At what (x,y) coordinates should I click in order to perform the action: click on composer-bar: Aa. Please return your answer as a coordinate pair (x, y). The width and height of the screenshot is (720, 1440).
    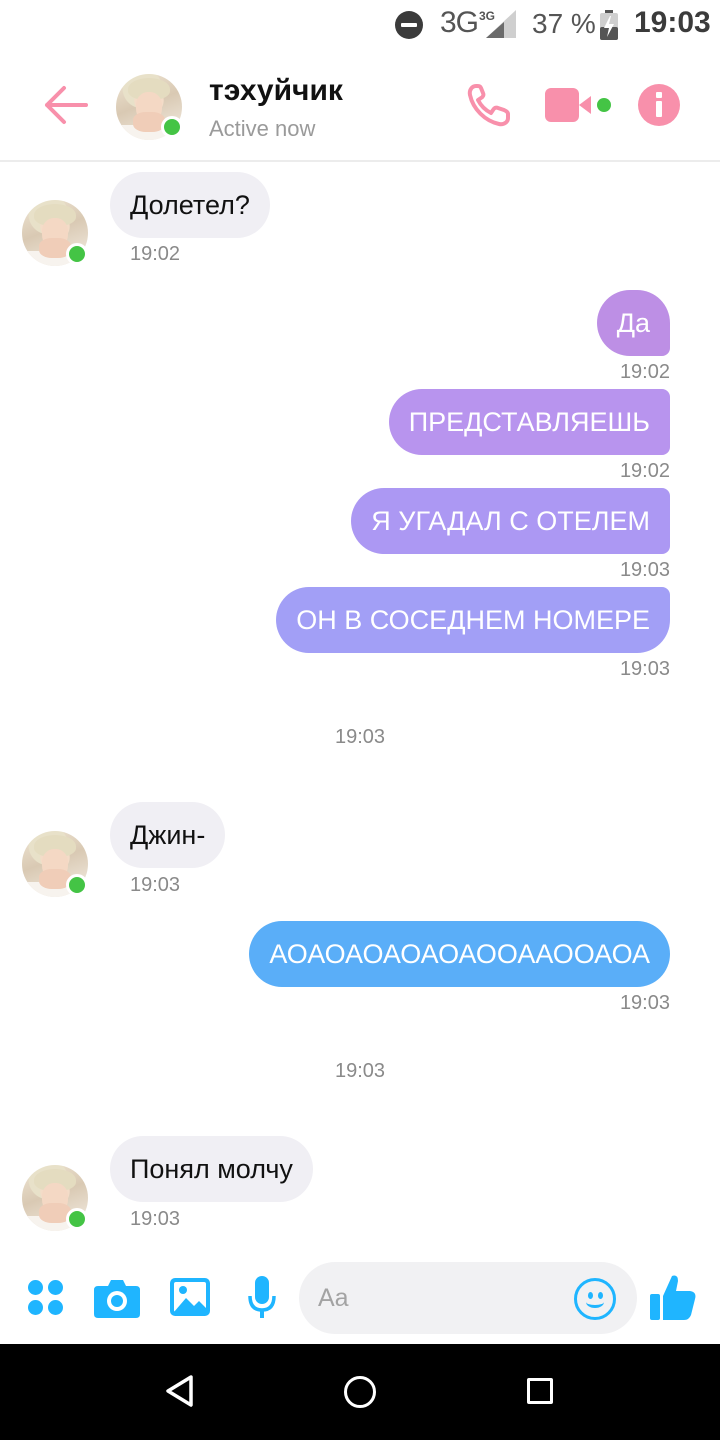
    Looking at the image, I should click on (360, 1300).